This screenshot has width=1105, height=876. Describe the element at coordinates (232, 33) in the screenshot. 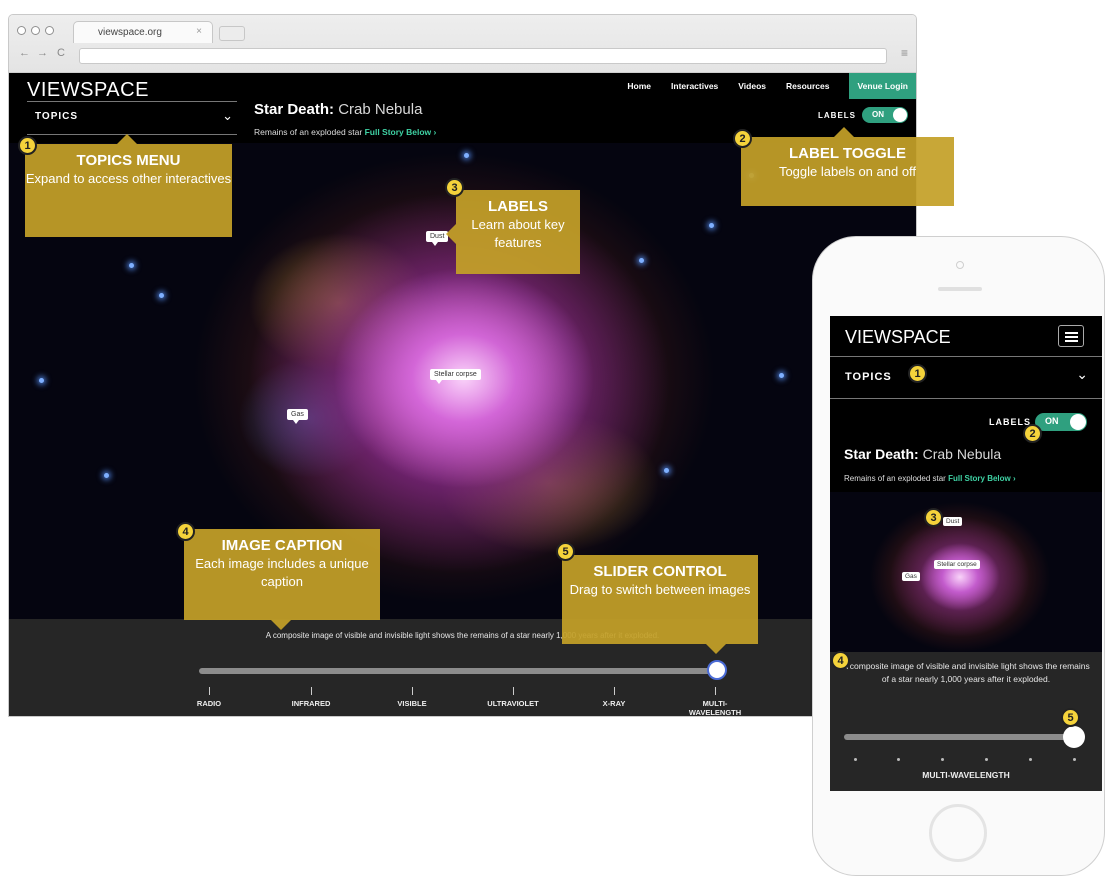

I see `new-tab-button` at that location.